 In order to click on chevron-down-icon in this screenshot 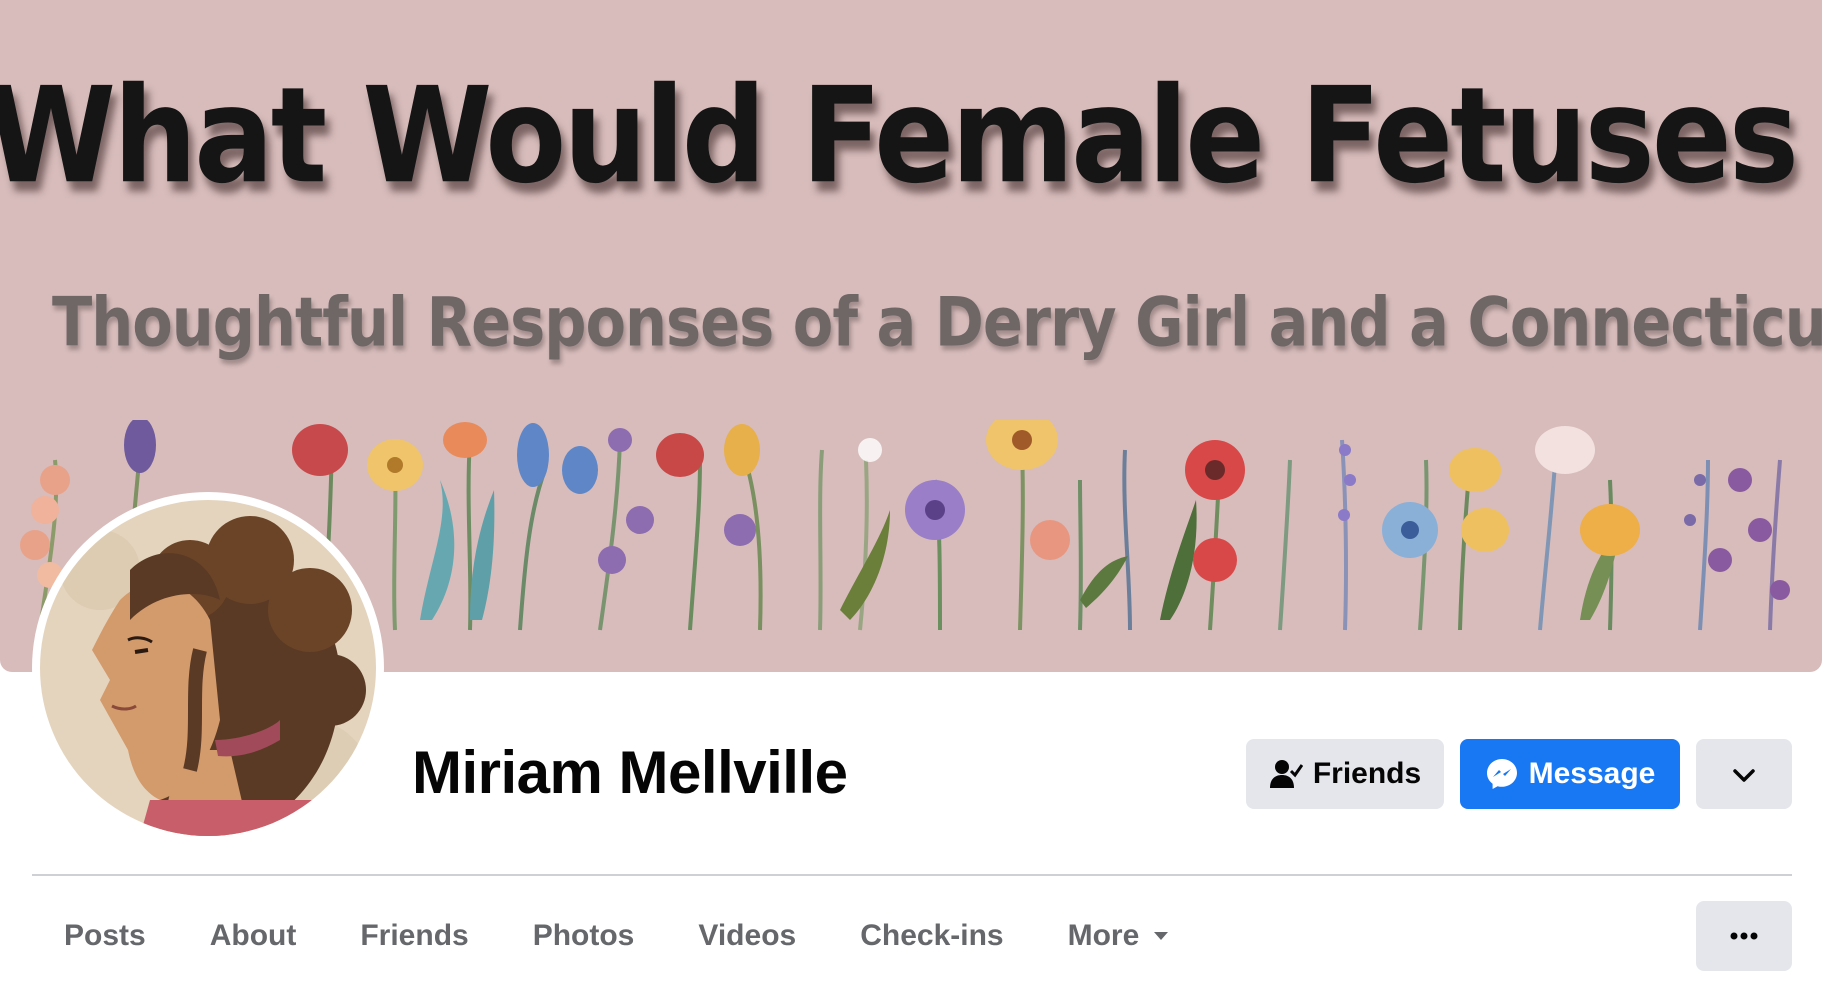, I will do `click(1744, 774)`.